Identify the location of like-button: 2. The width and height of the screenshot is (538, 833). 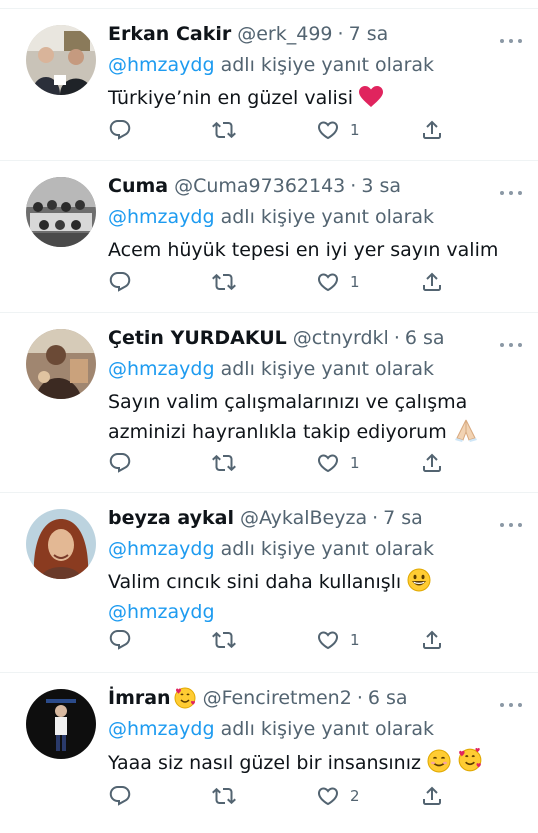
(338, 796).